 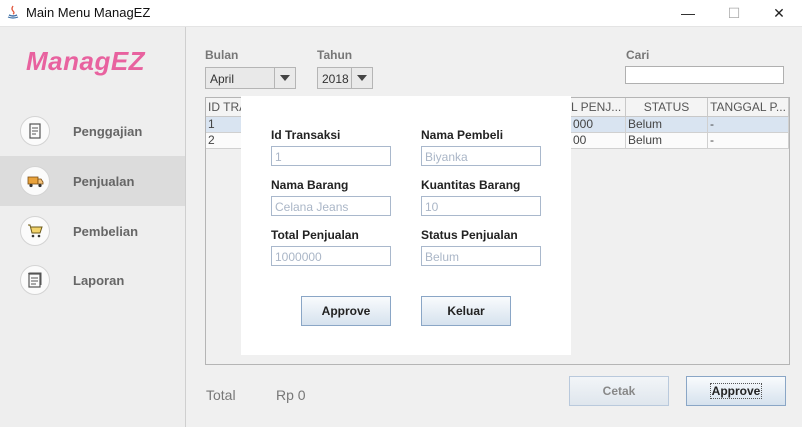 I want to click on cari-label: Cari, so click(x=638, y=55).